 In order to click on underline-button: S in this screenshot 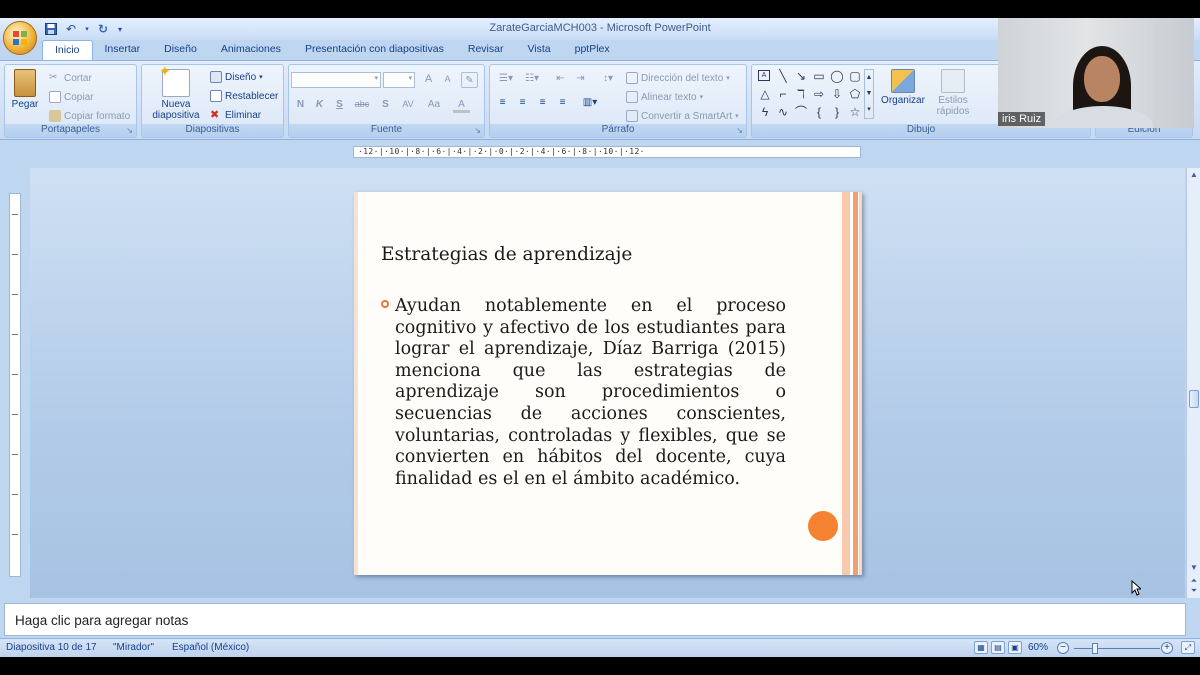, I will do `click(339, 105)`.